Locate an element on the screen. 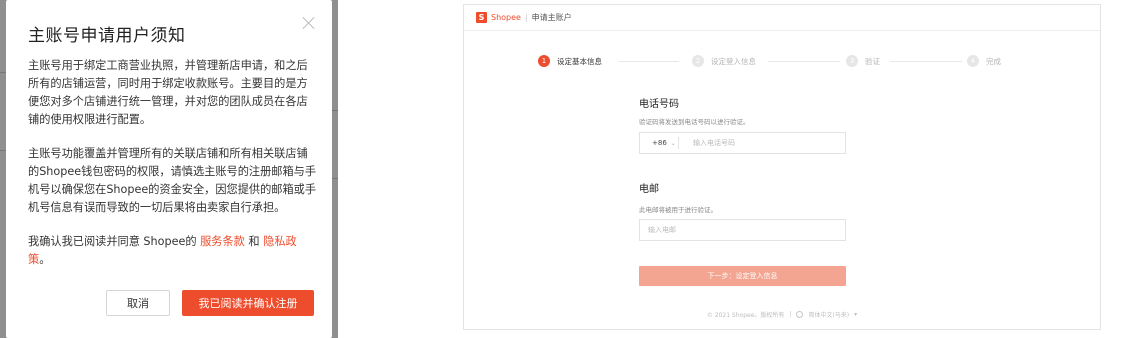 The height and width of the screenshot is (338, 1122). step-number: 1 is located at coordinates (544, 61).